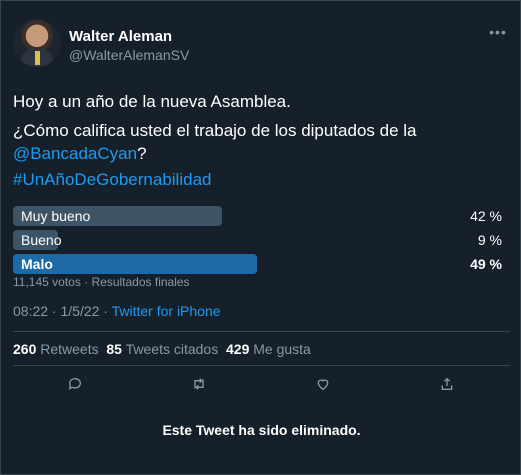 The width and height of the screenshot is (521, 475). What do you see at coordinates (75, 384) in the screenshot?
I see `reply-icon` at bounding box center [75, 384].